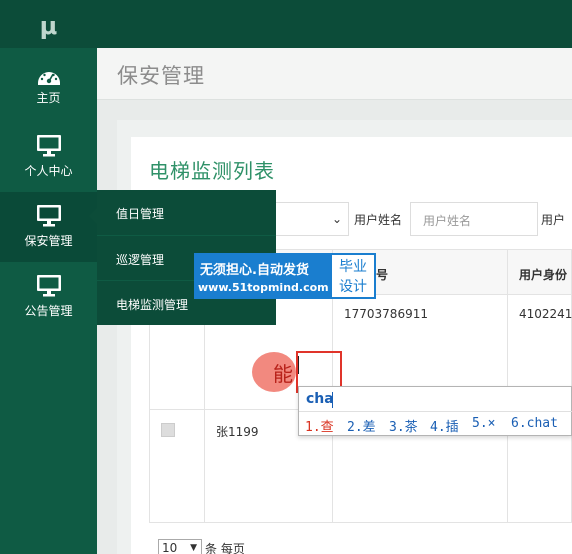  I want to click on ime-candidate-window: cha 1.查 2.差 3.茶 4.插 5.× 6.chat, so click(435, 411).